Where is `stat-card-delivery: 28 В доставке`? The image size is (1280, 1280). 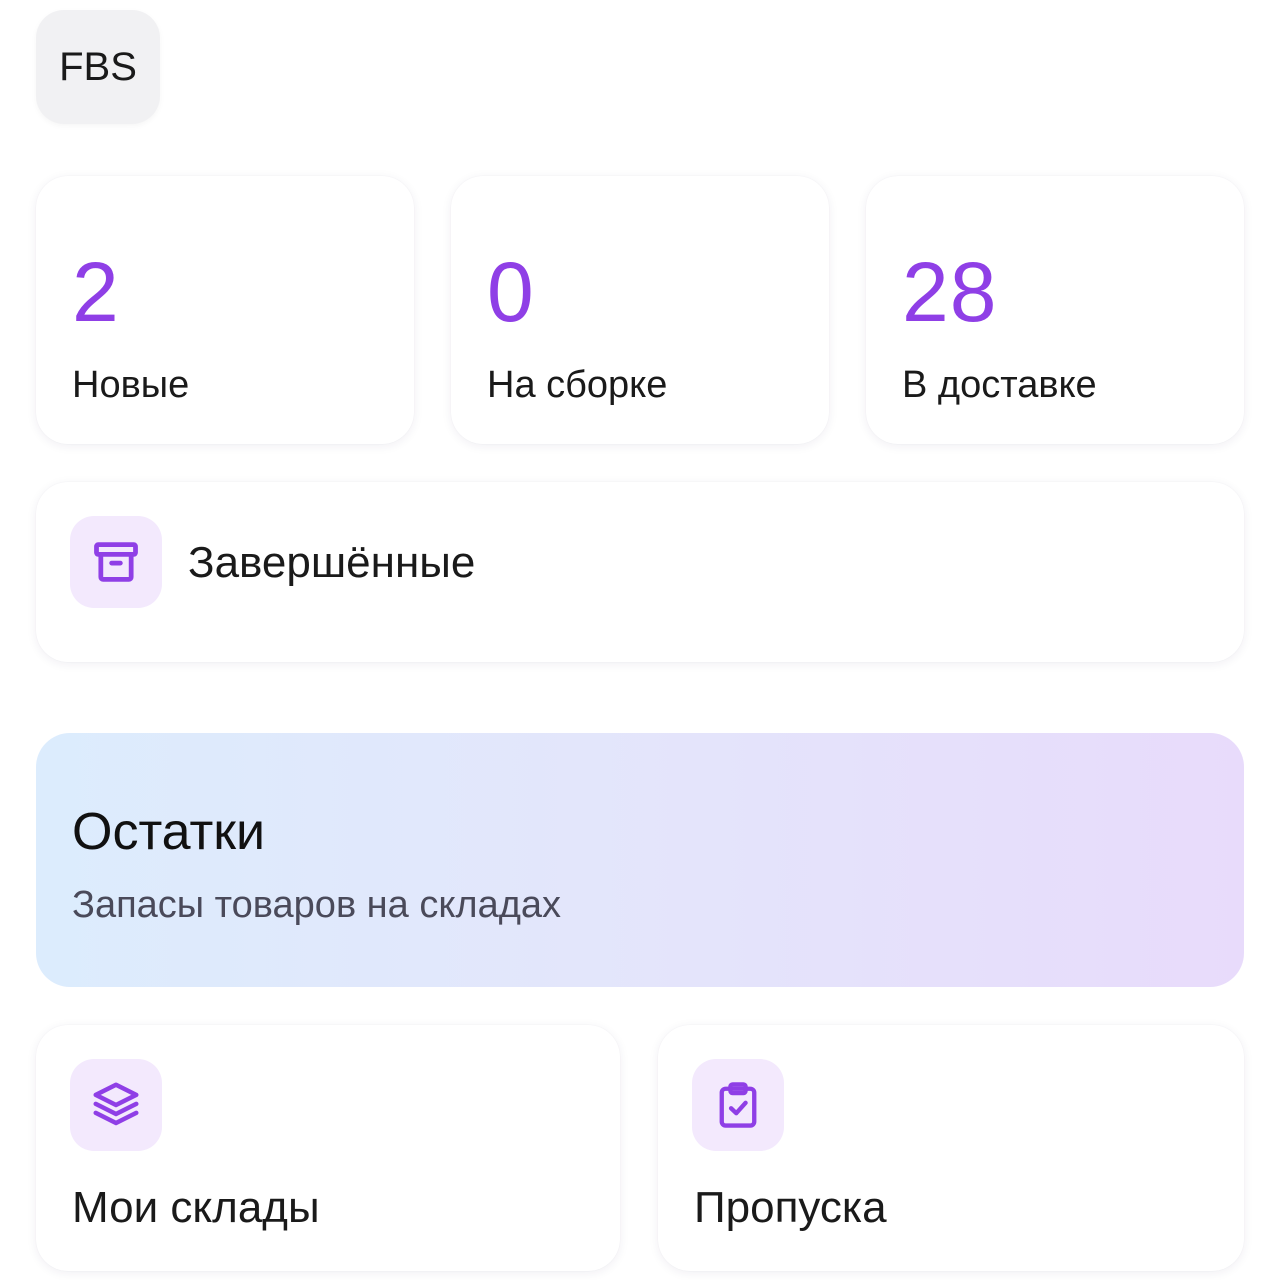 stat-card-delivery: 28 В доставке is located at coordinates (1055, 310).